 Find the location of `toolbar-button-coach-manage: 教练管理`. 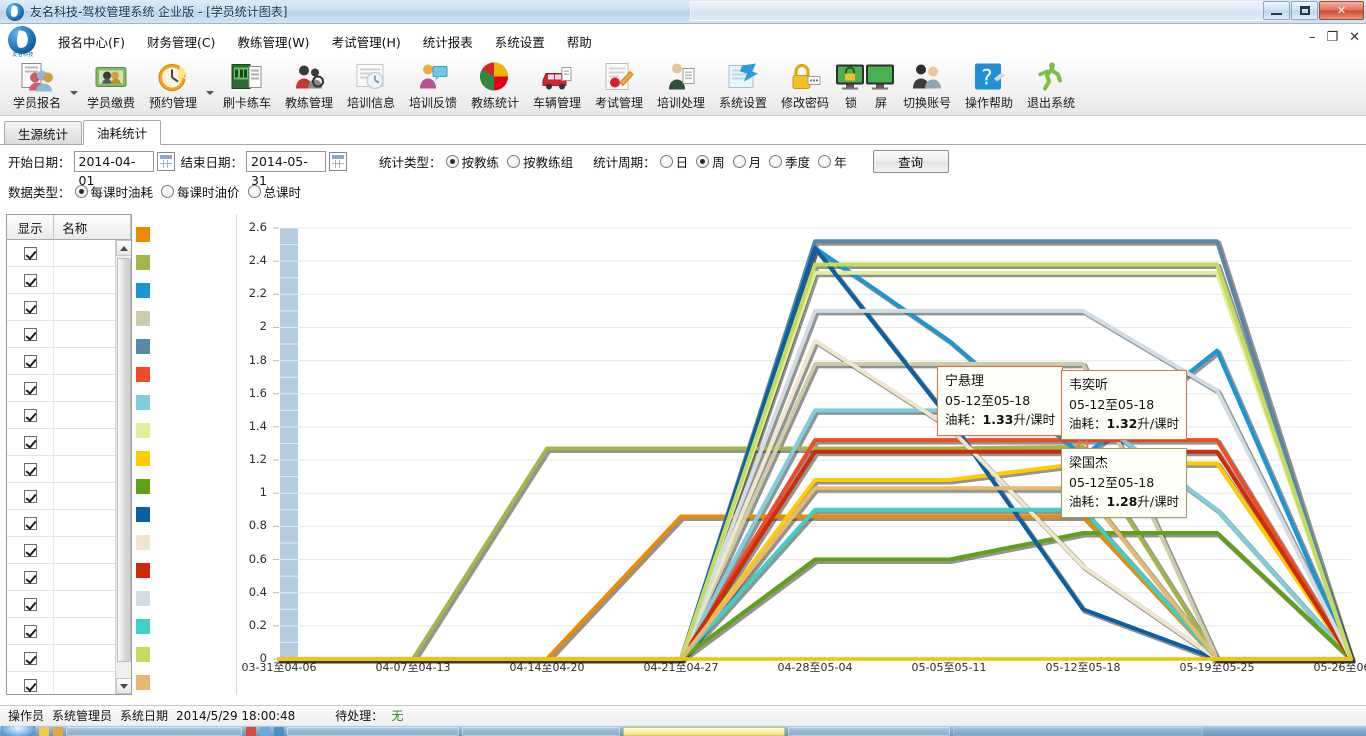

toolbar-button-coach-manage: 教练管理 is located at coordinates (309, 86).